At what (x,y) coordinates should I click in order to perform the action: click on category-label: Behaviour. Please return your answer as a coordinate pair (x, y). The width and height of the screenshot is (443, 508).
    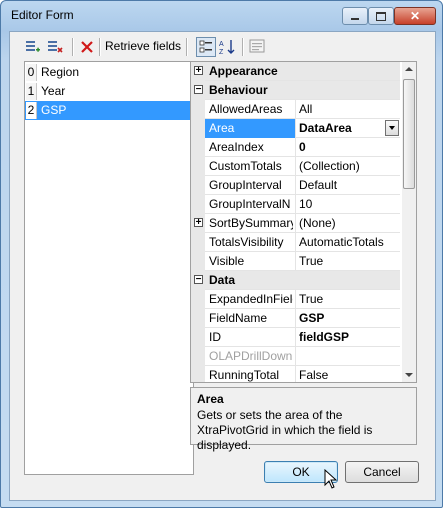
    Looking at the image, I should click on (238, 90).